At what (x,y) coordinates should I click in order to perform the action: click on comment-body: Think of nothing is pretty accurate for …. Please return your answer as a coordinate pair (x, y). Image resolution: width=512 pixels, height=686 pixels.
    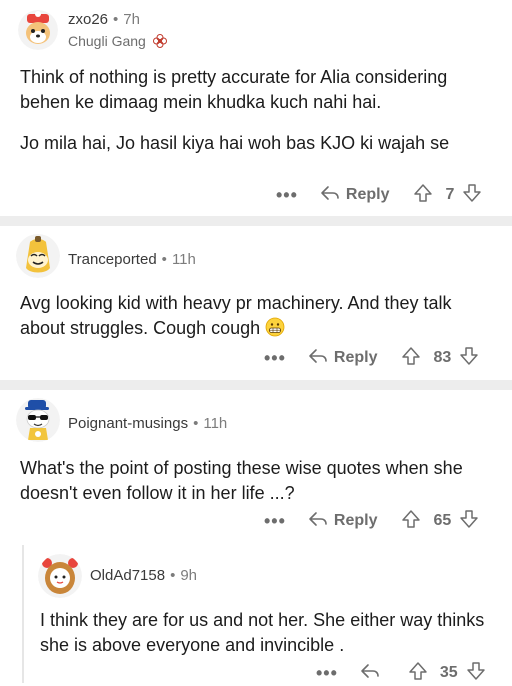
    Looking at the image, I should click on (258, 110).